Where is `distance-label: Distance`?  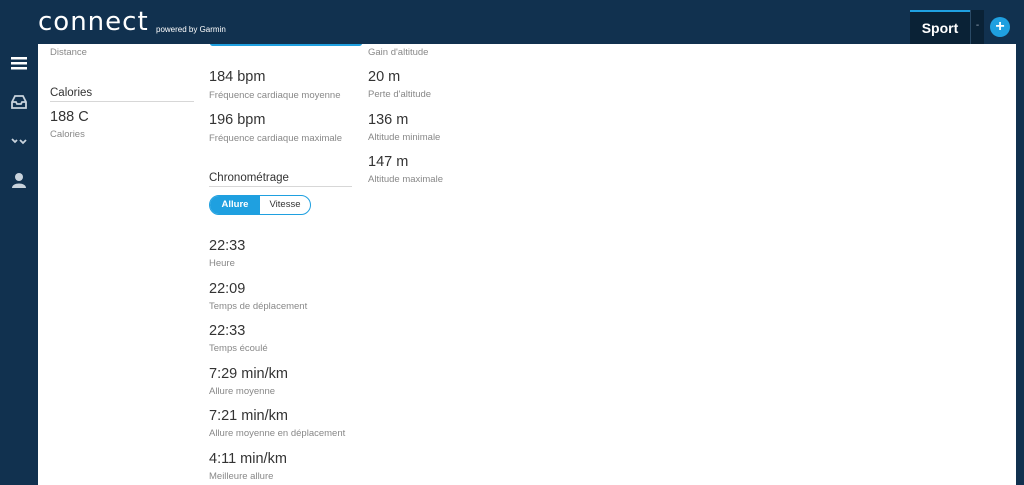 distance-label: Distance is located at coordinates (68, 52).